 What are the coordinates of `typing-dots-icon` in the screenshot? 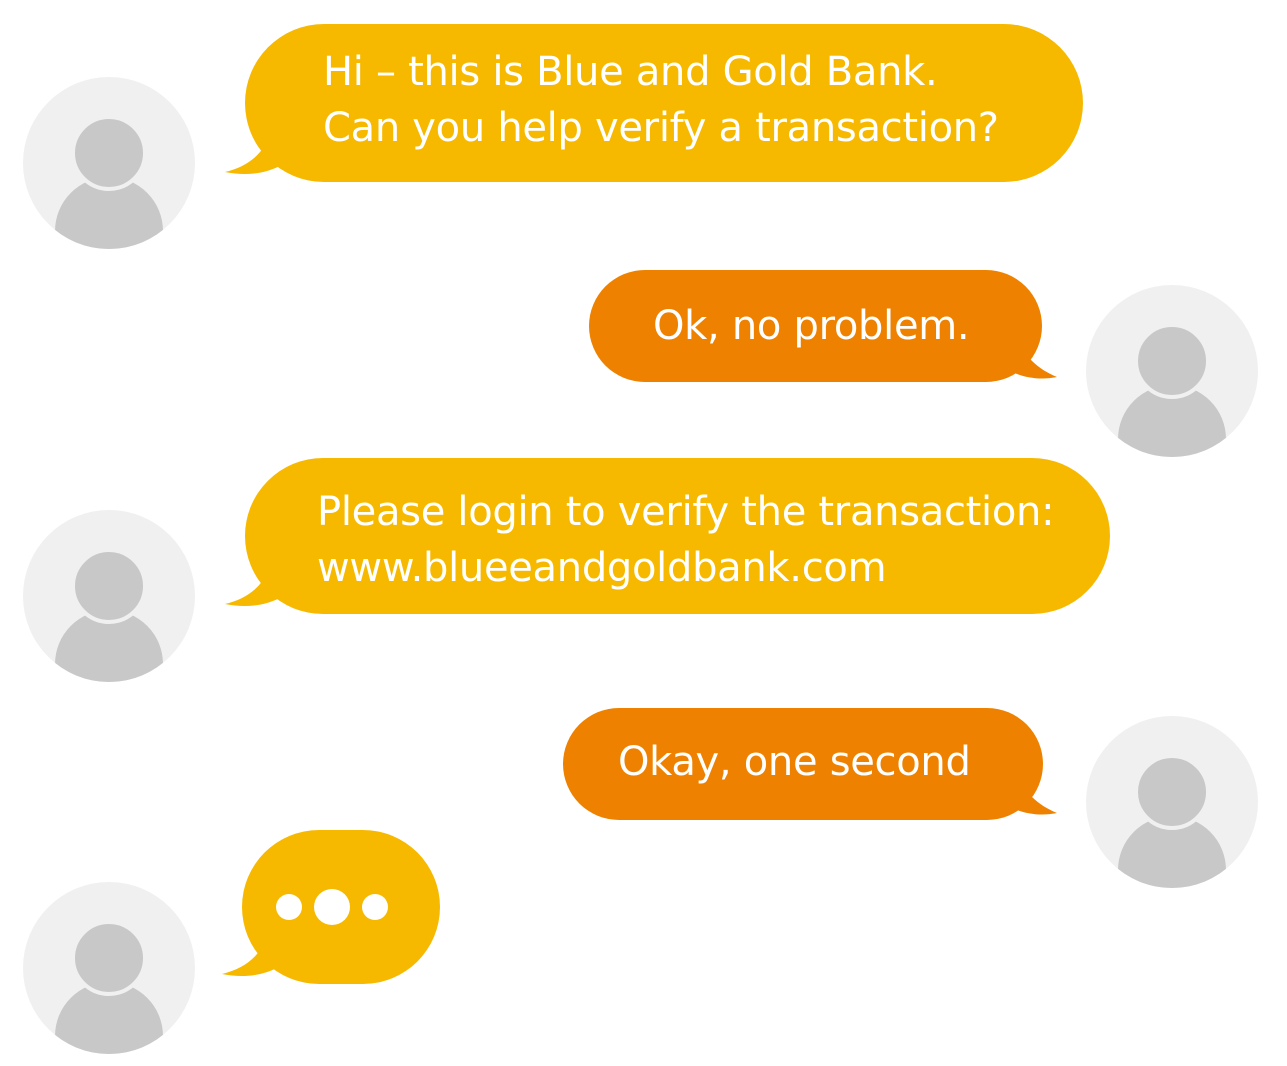 It's located at (332, 907).